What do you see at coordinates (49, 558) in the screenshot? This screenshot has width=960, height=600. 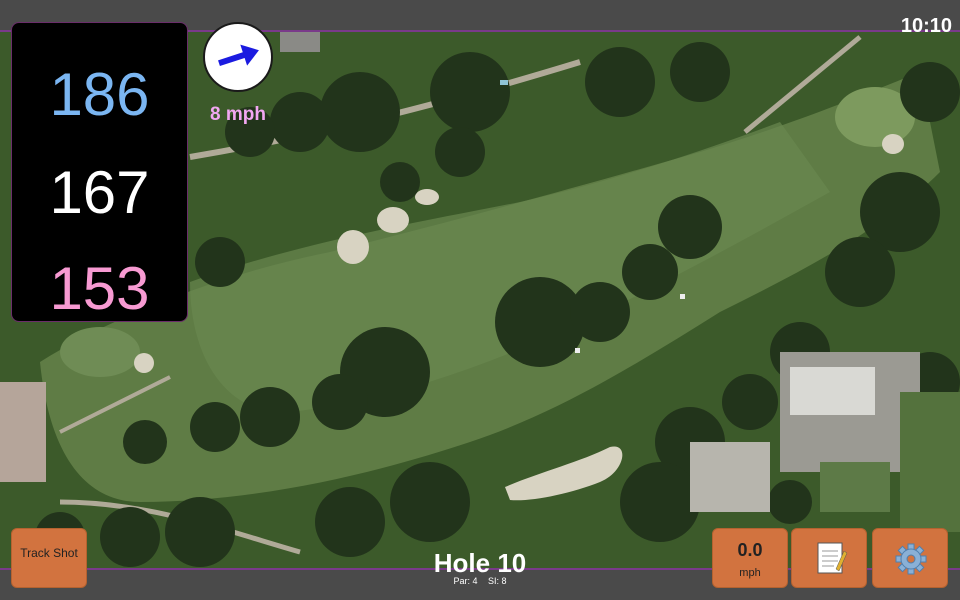 I see `track-shot-button: Track Shot` at bounding box center [49, 558].